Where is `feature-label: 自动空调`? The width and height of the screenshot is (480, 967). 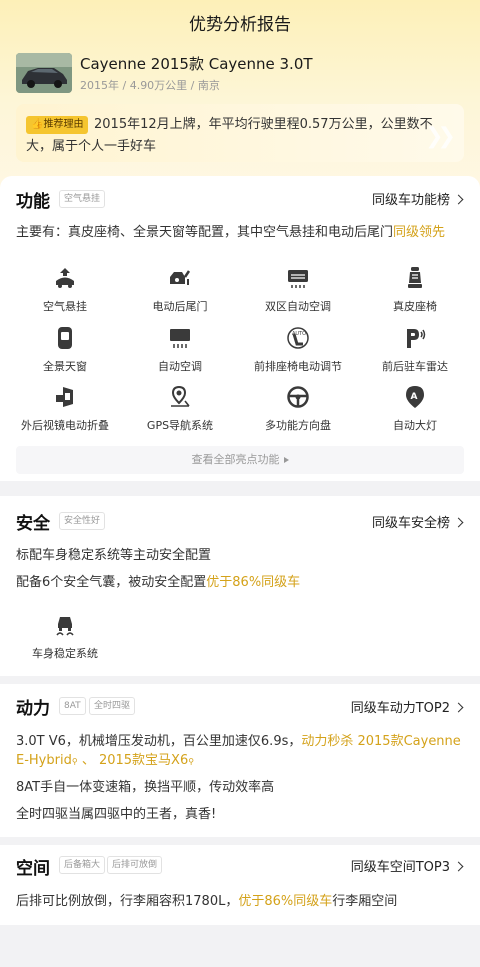 feature-label: 自动空调 is located at coordinates (180, 366).